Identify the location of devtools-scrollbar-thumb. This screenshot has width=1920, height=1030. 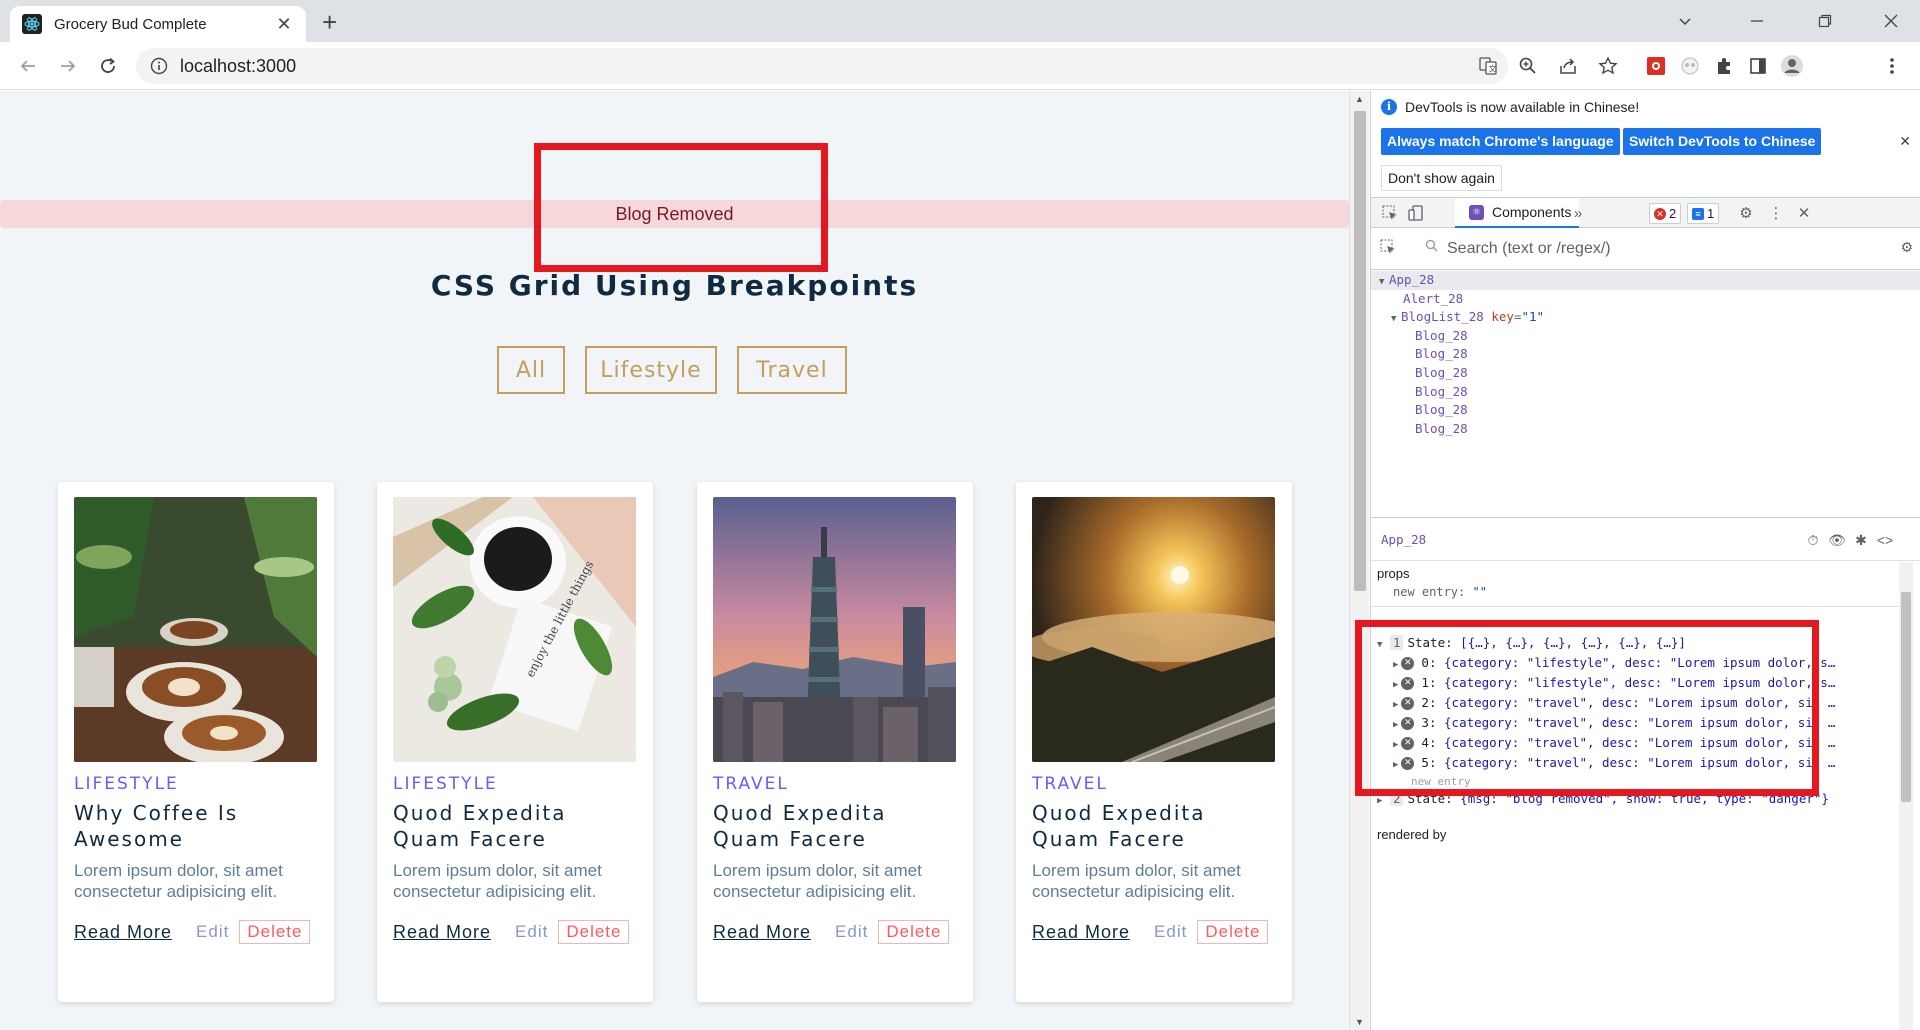
(1906, 697).